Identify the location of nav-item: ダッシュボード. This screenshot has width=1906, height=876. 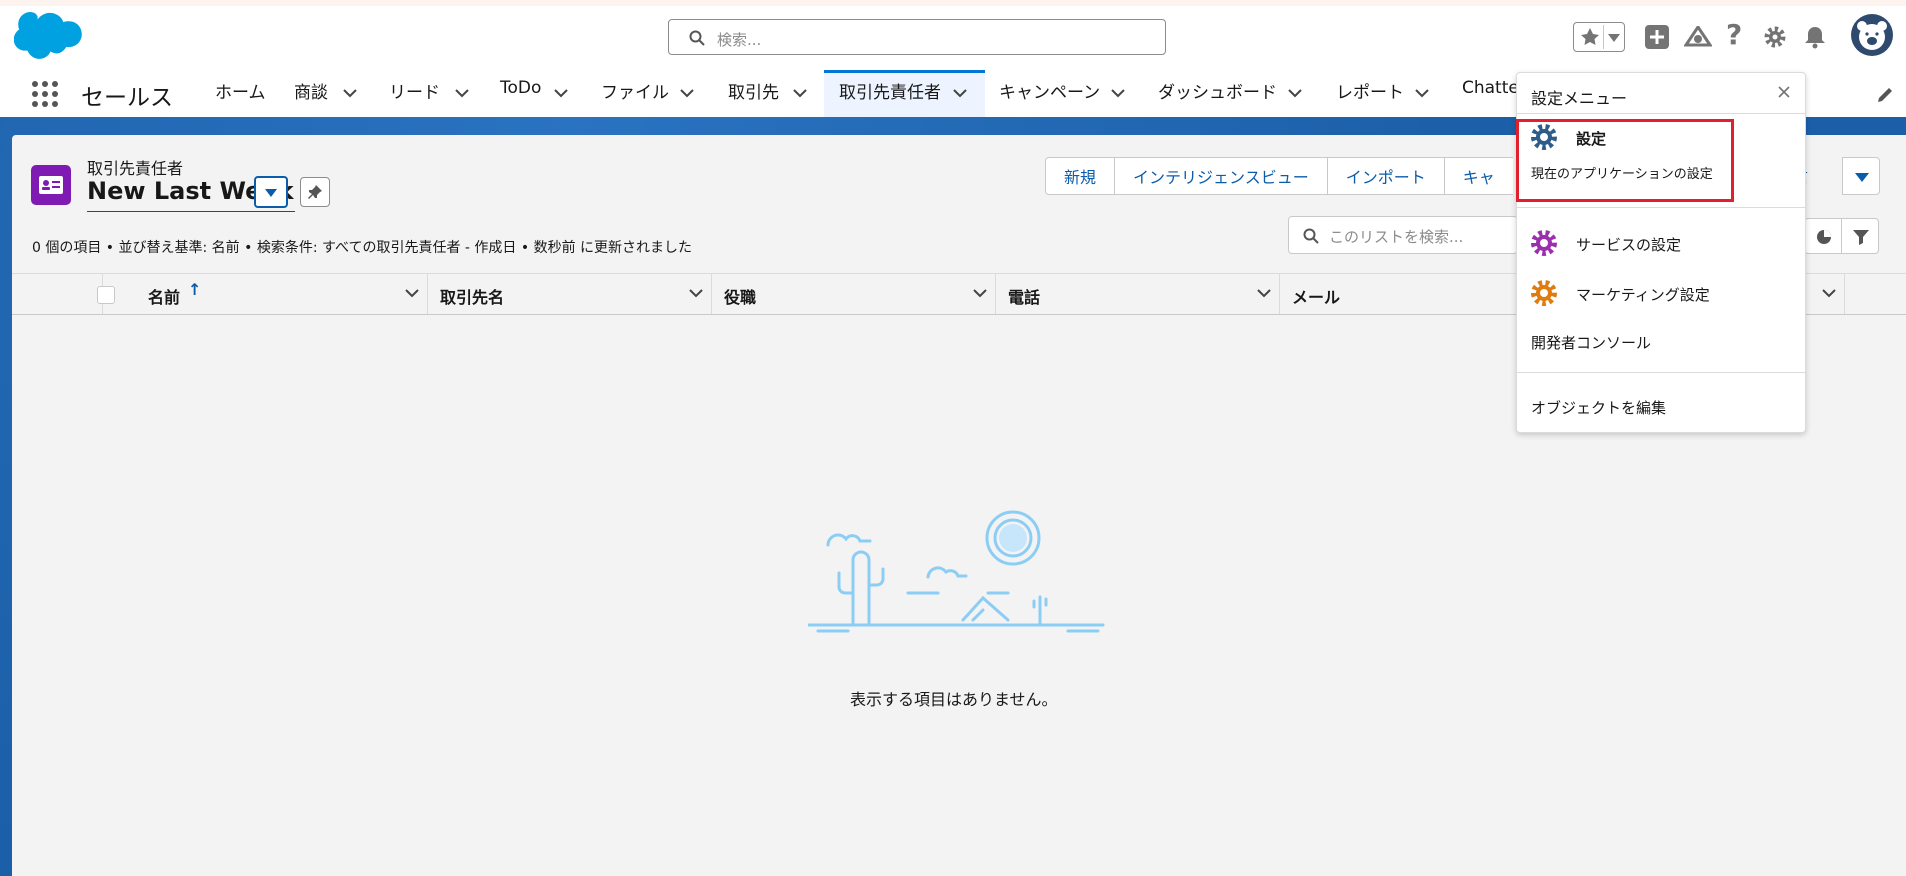
(1217, 90).